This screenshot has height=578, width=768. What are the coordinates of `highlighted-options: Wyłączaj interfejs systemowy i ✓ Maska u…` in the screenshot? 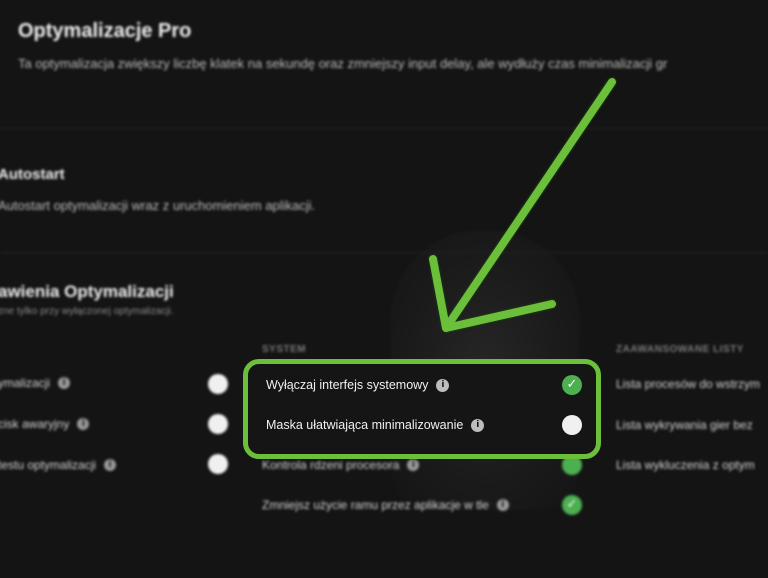 It's located at (422, 409).